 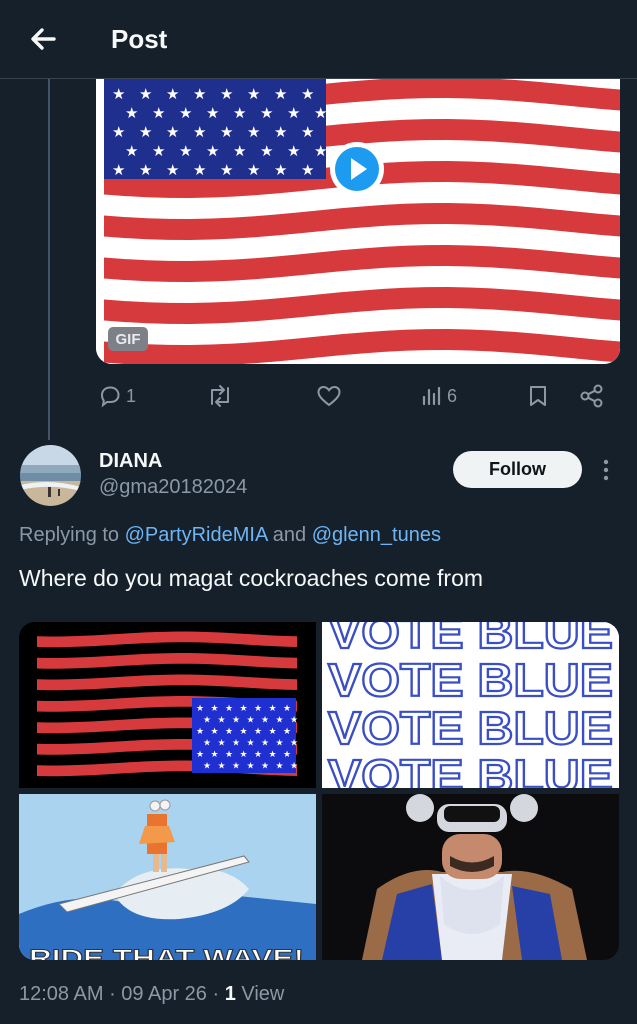 I want to click on reply-icon, so click(x=110, y=397).